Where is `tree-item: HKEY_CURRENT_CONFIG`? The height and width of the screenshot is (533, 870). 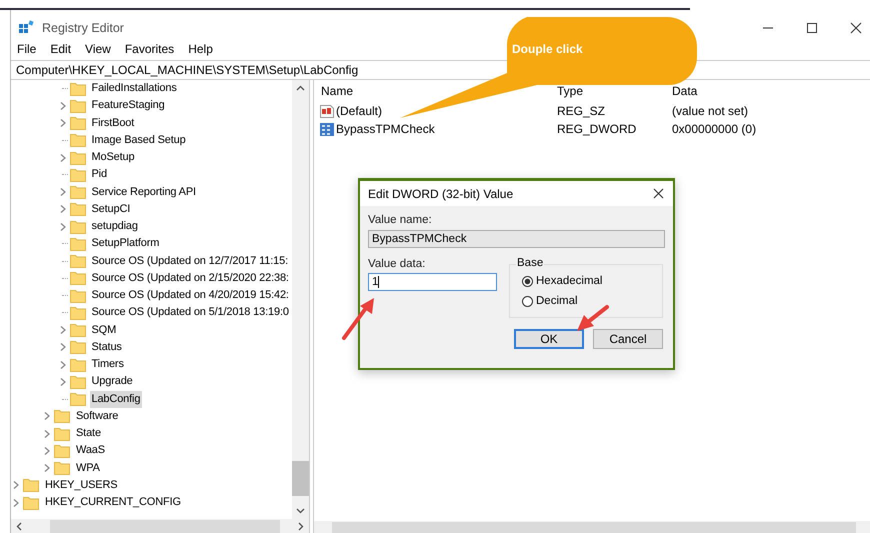
tree-item: HKEY_CURRENT_CONFIG is located at coordinates (113, 503).